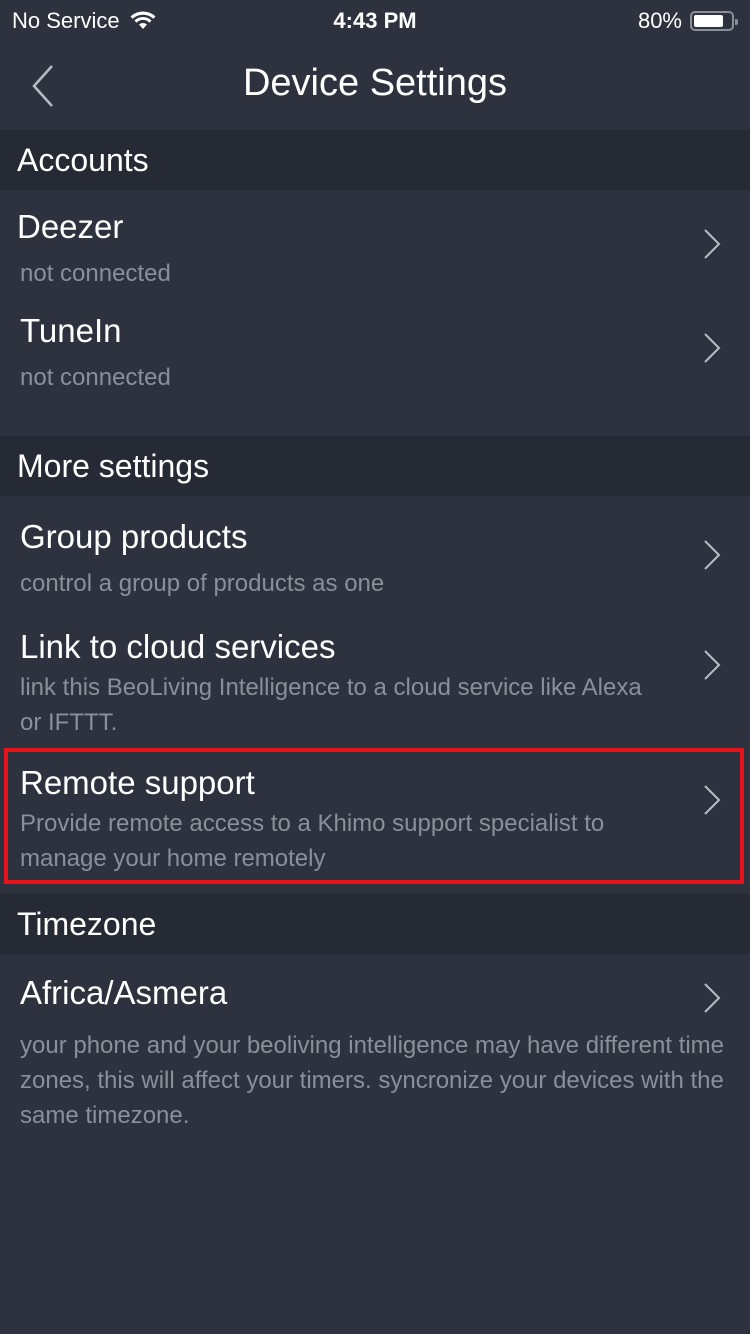 The height and width of the screenshot is (1334, 750). Describe the element at coordinates (70, 226) in the screenshot. I see `item-title: Deezer` at that location.